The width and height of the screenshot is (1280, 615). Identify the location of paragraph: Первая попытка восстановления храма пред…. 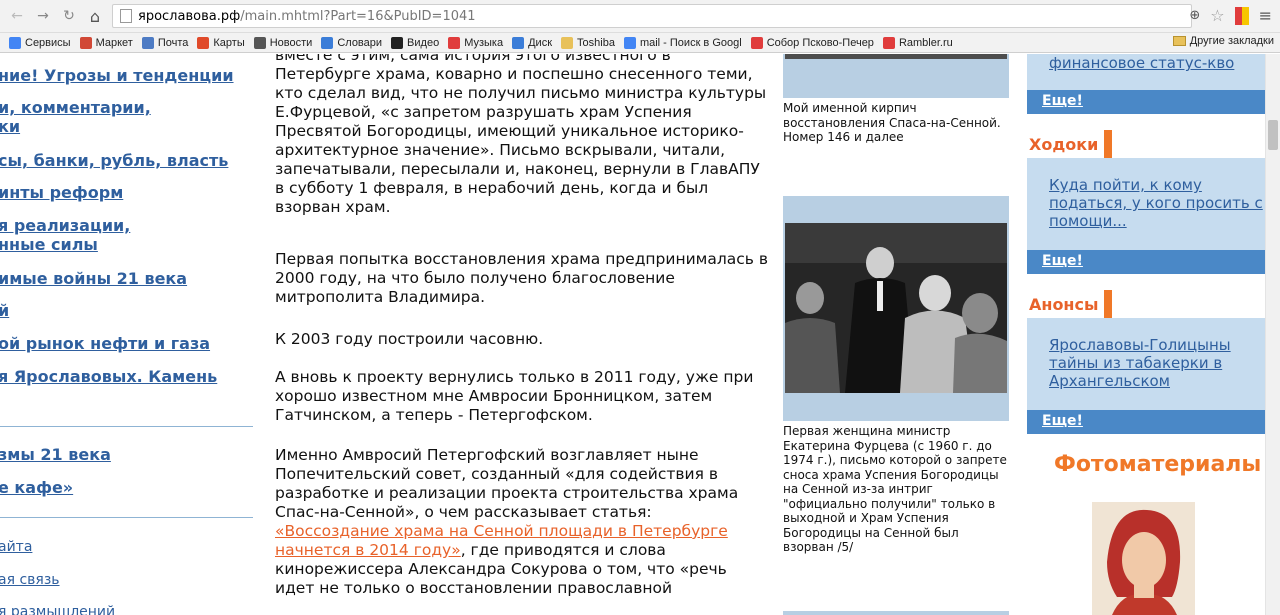
(521, 278).